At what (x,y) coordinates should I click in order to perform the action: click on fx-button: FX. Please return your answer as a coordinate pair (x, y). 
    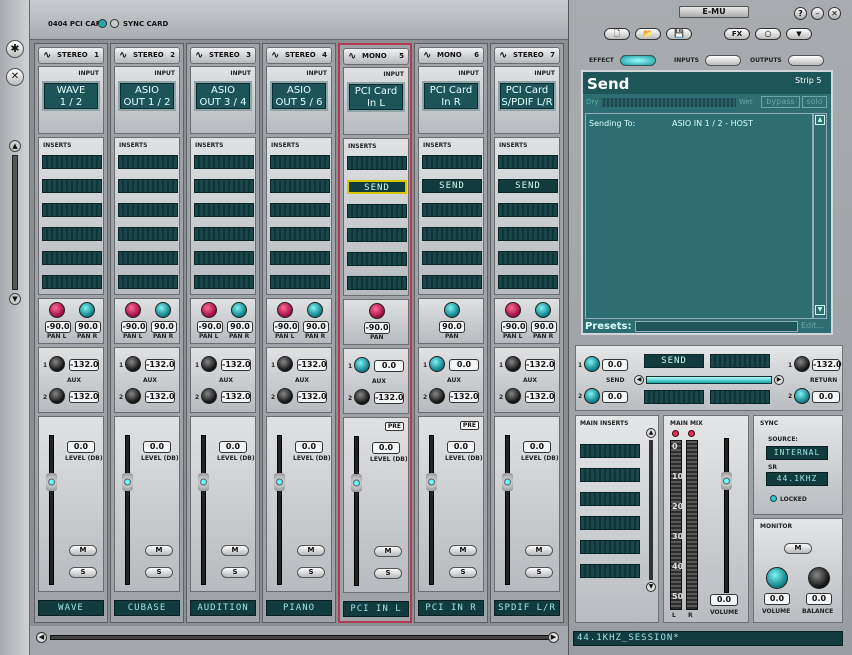
    Looking at the image, I should click on (737, 34).